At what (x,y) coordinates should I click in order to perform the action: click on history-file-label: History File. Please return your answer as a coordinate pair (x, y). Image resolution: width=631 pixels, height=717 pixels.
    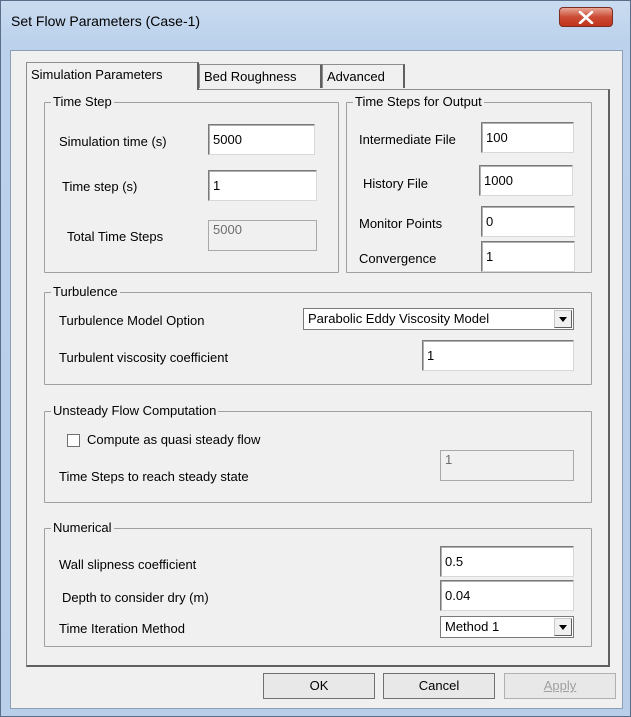
    Looking at the image, I should click on (396, 183).